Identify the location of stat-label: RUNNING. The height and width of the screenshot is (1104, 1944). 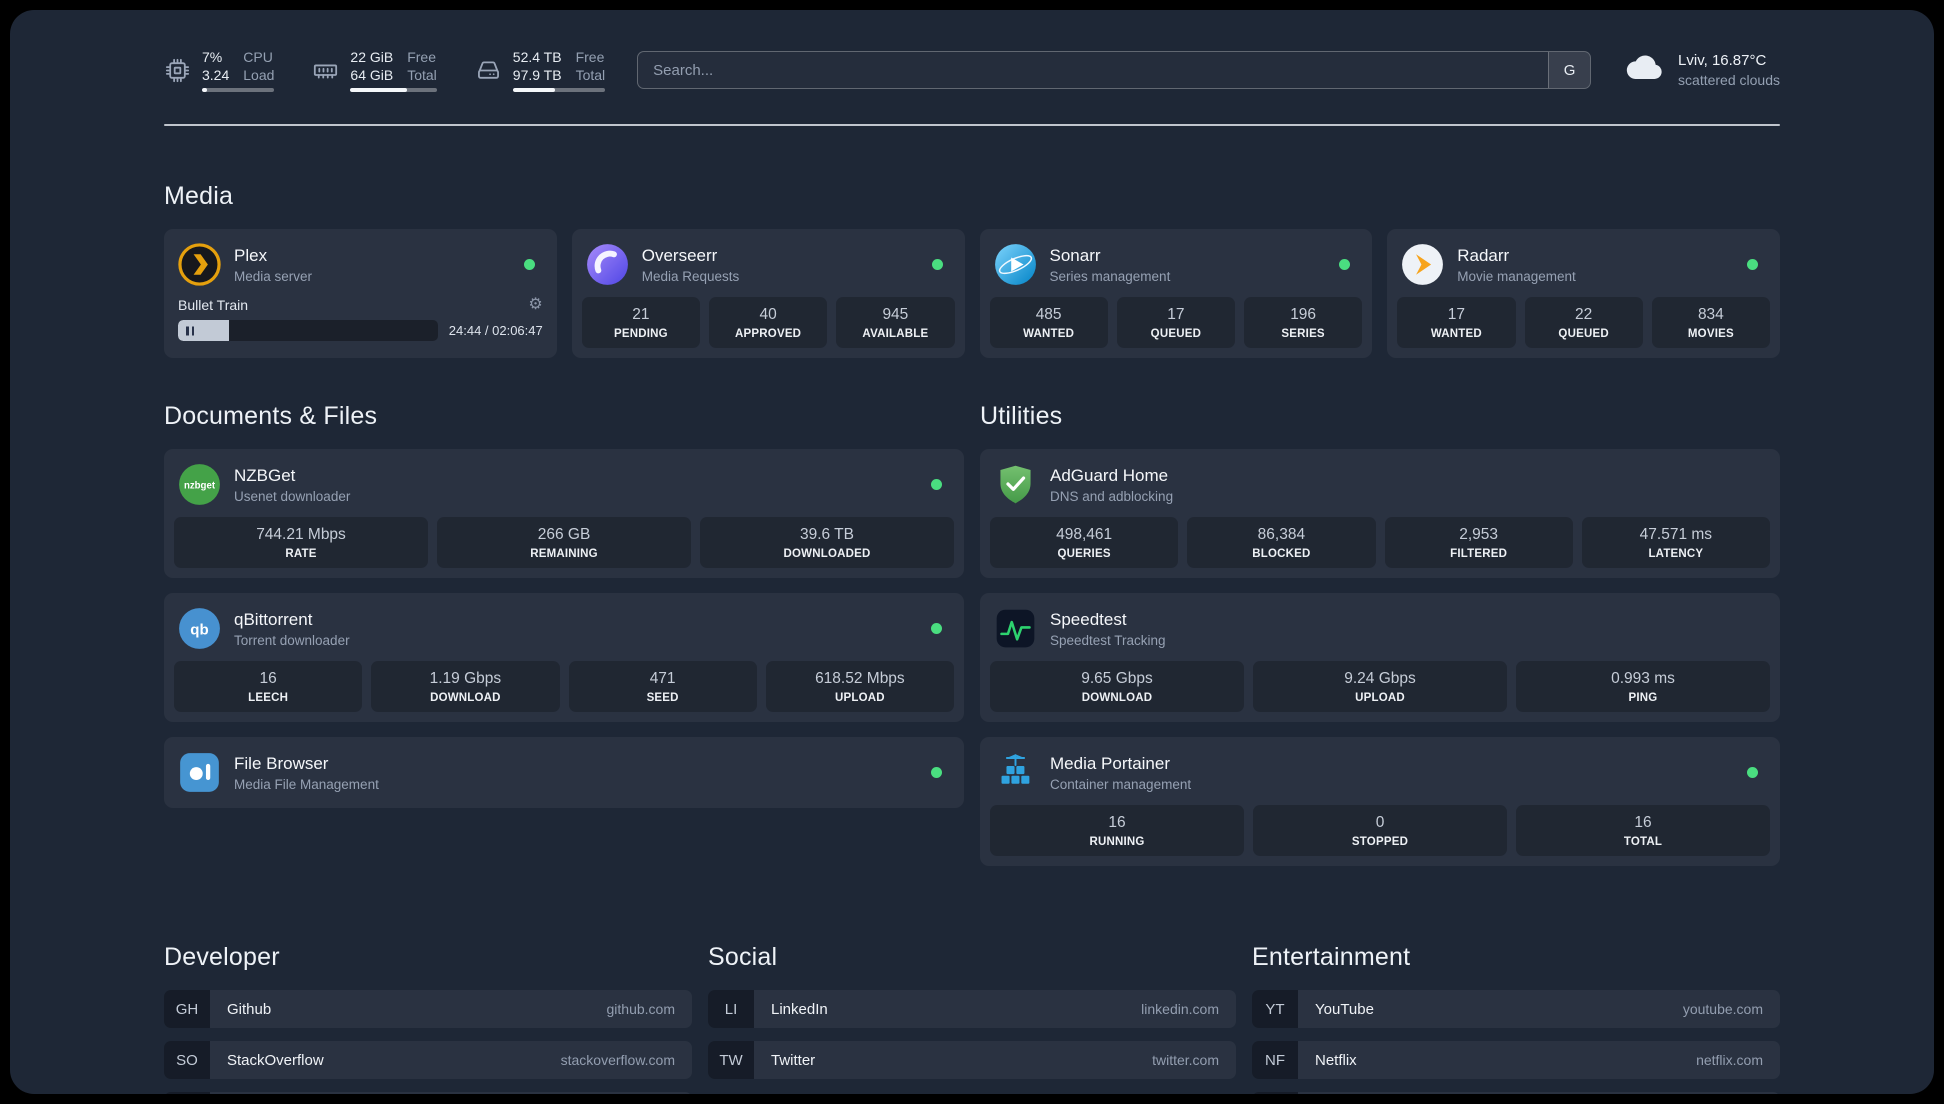
(1117, 842).